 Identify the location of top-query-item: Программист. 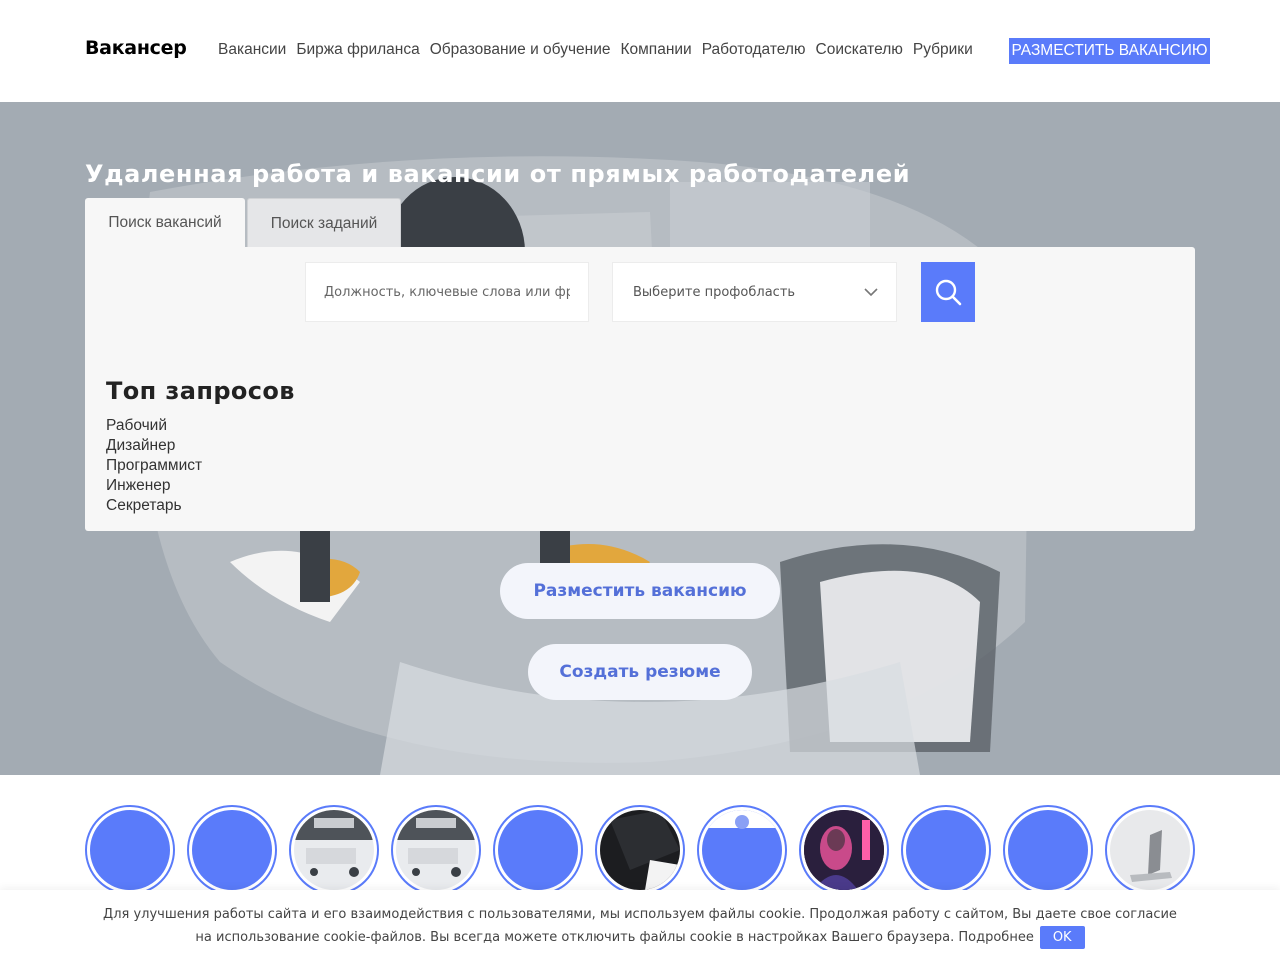
(154, 466).